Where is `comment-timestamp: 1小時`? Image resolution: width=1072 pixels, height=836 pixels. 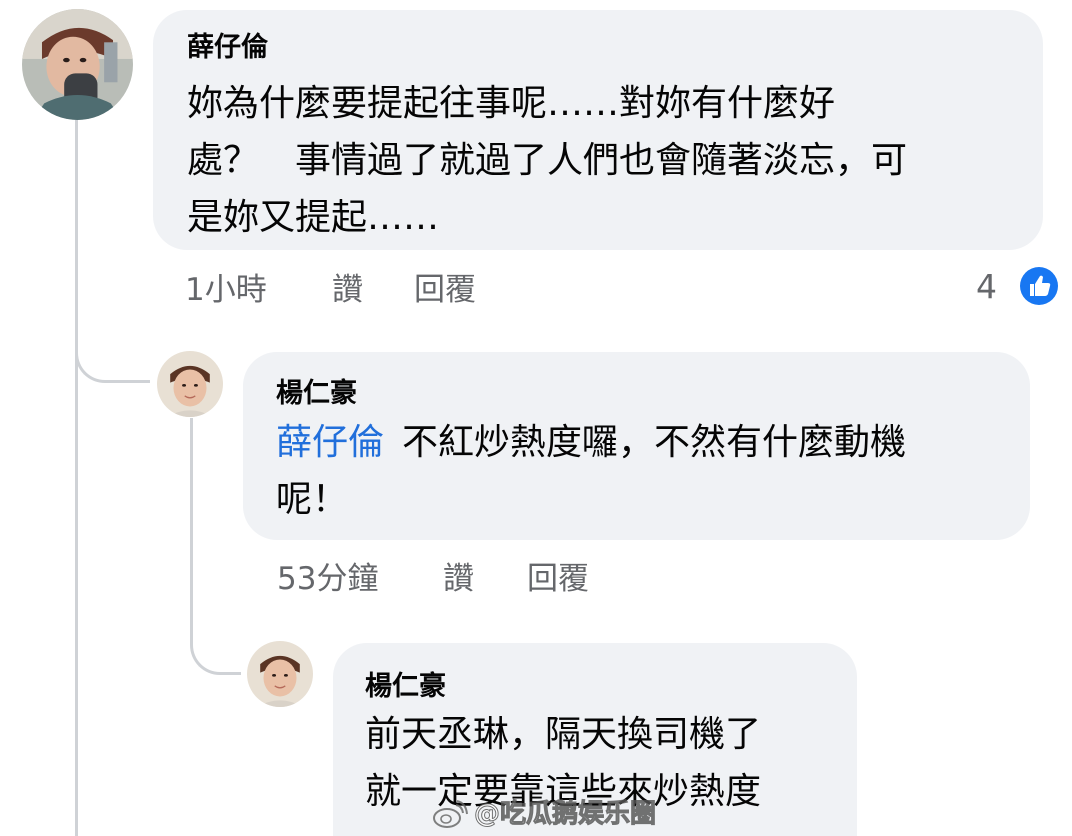
comment-timestamp: 1小時 is located at coordinates (226, 290).